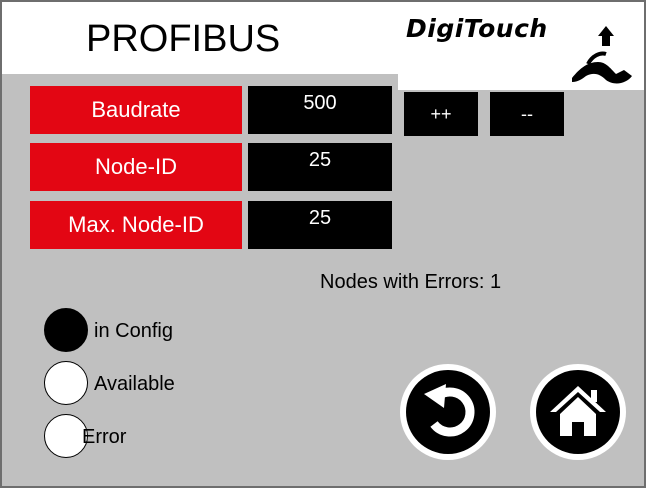 Image resolution: width=646 pixels, height=488 pixels. Describe the element at coordinates (136, 110) in the screenshot. I see `baudrate-label: Baudrate` at that location.